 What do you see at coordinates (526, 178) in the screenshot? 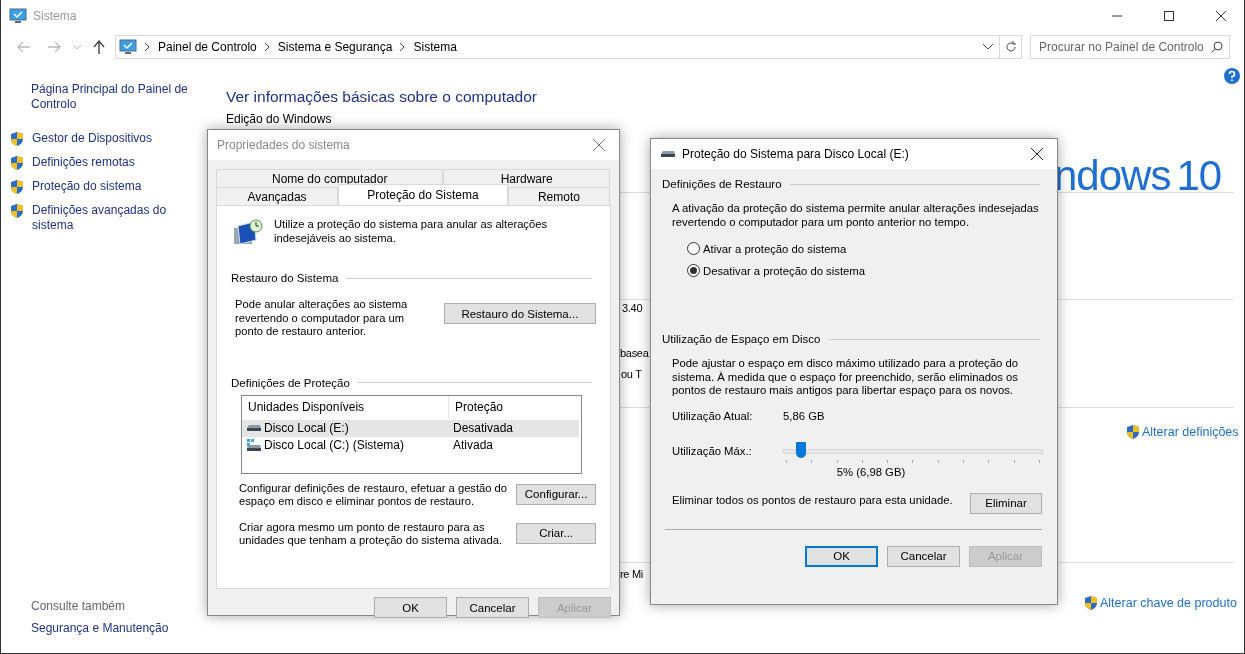
I see `tab: Hardware` at bounding box center [526, 178].